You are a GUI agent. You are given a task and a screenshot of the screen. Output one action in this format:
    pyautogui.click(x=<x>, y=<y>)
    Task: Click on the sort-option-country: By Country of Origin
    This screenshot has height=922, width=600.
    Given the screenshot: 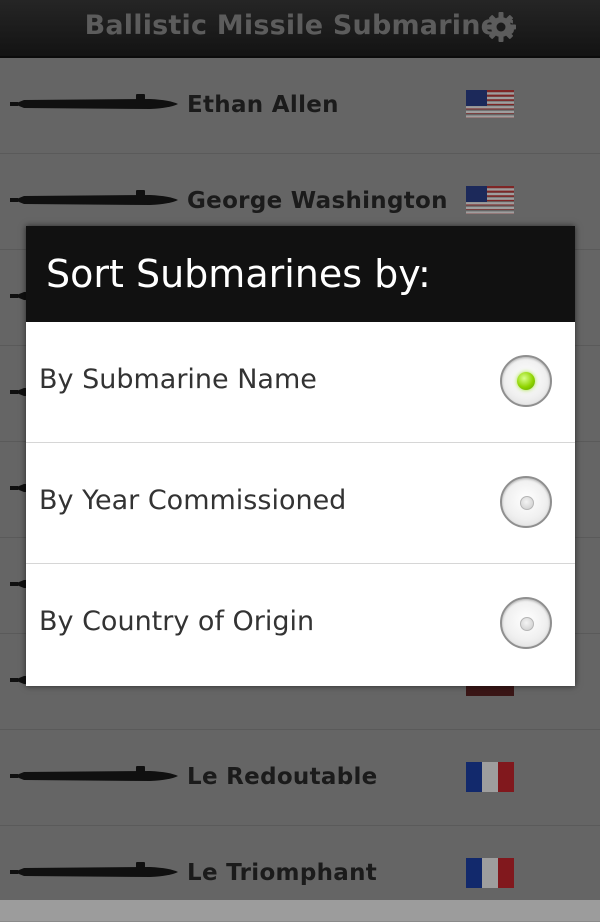 What is the action you would take?
    pyautogui.click(x=300, y=624)
    